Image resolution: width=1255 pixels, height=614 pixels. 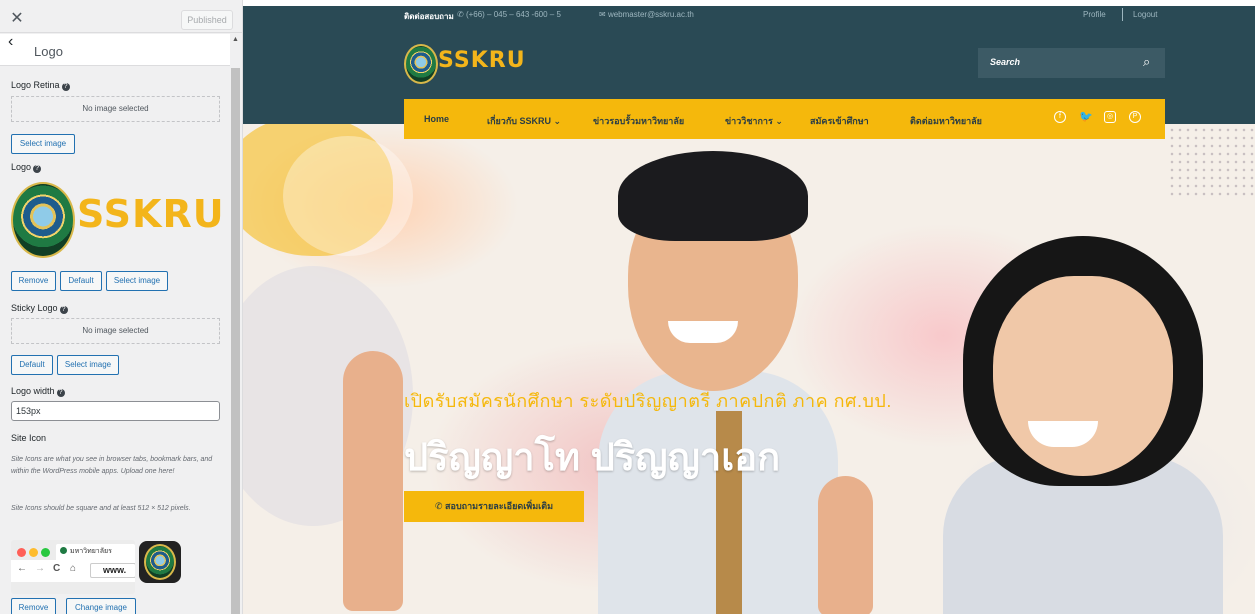 What do you see at coordinates (151, 214) in the screenshot?
I see `logo-brand-text: SSKRU` at bounding box center [151, 214].